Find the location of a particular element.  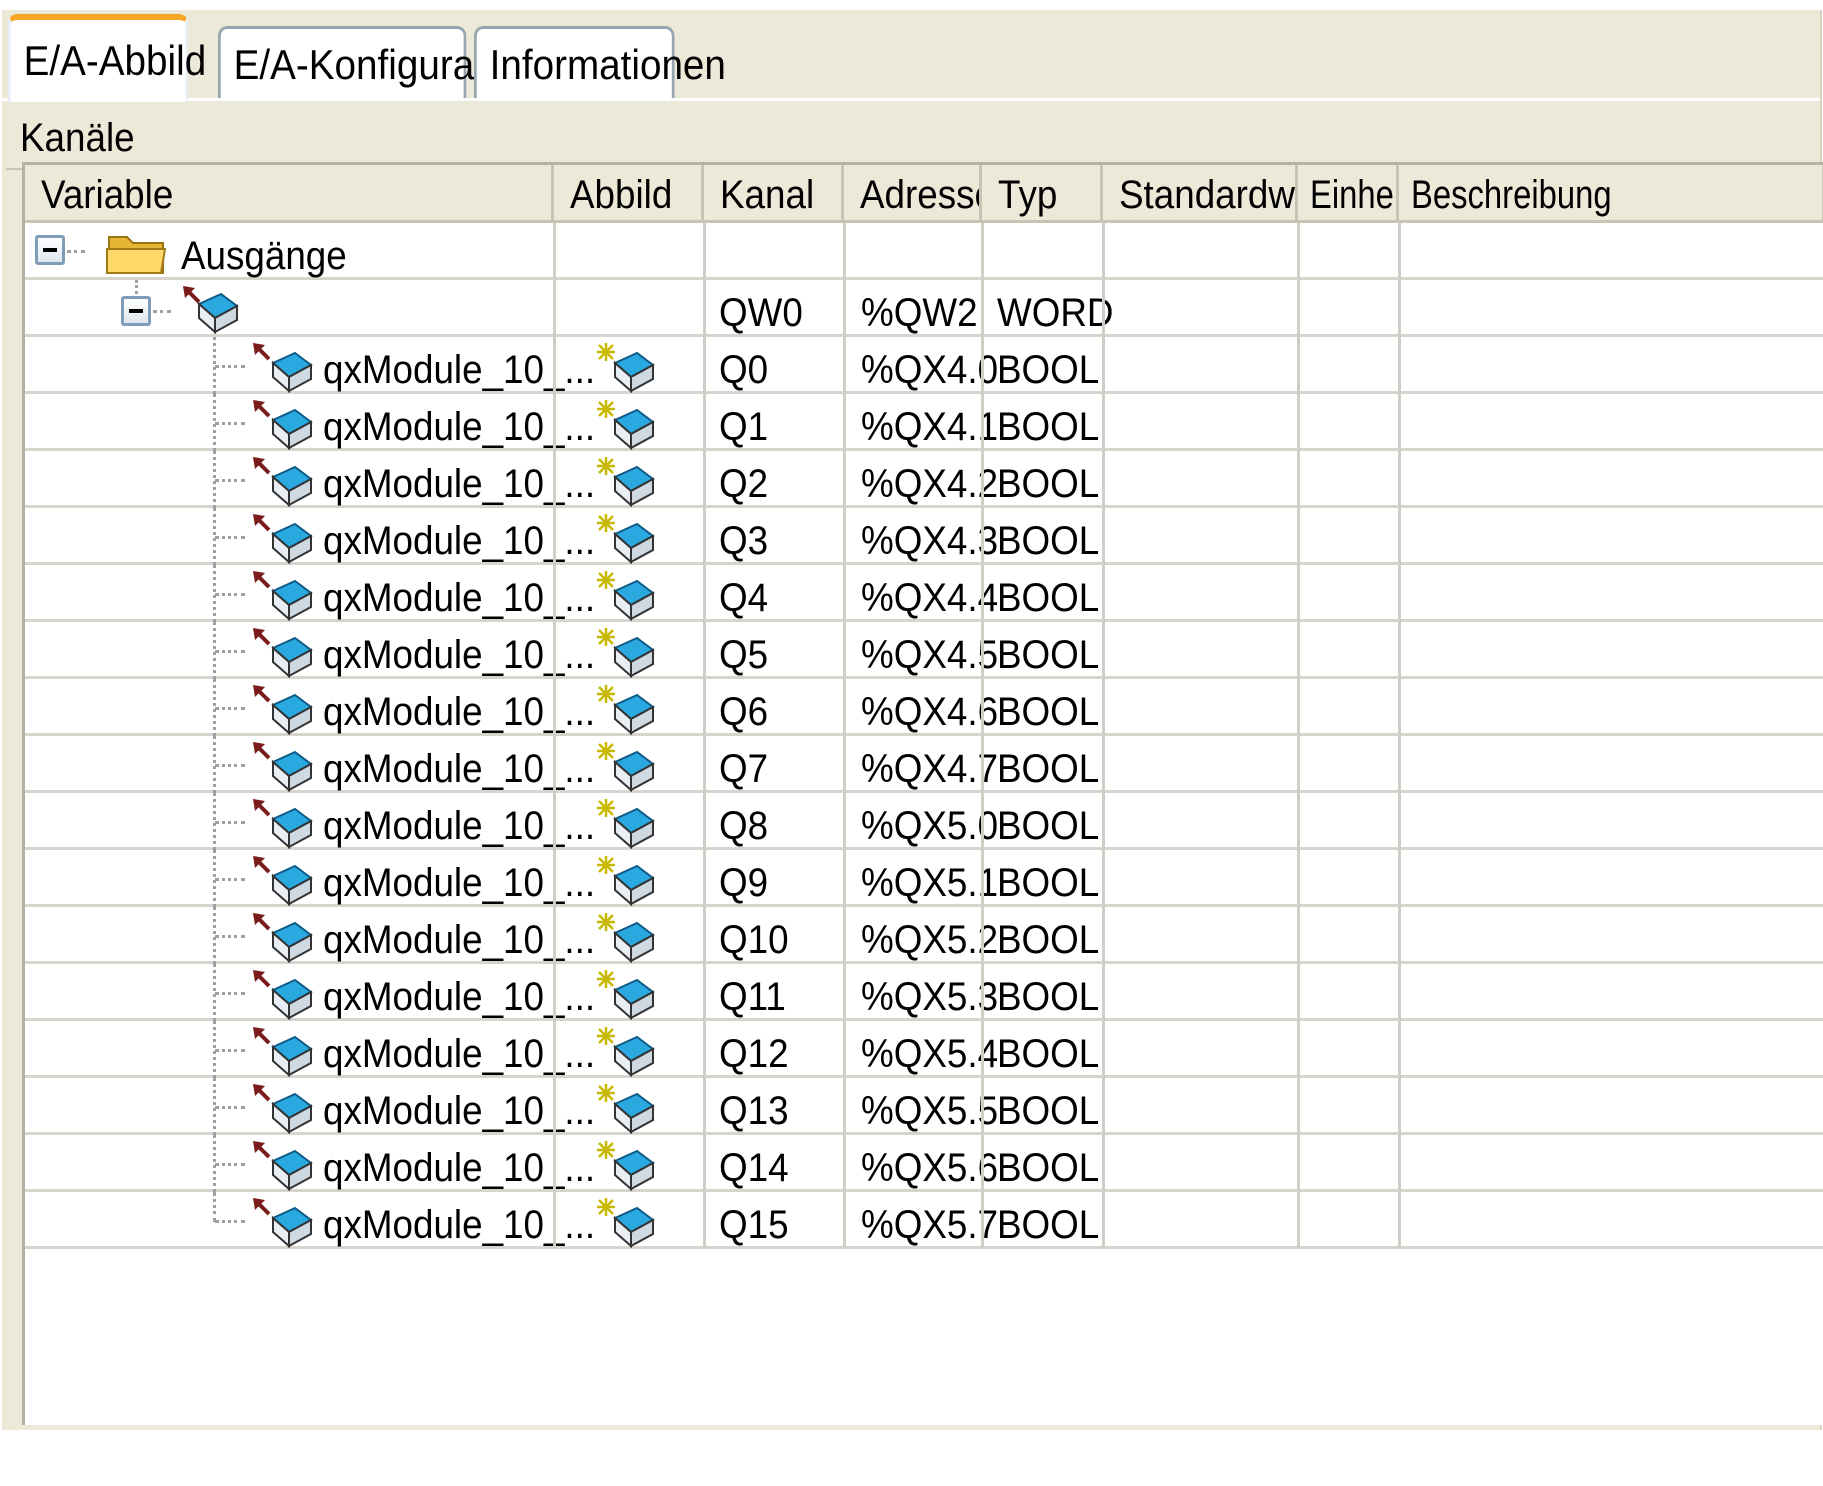

table-row: qxModule_10_... Q11 %QX5.3 BOOL is located at coordinates (924, 992).